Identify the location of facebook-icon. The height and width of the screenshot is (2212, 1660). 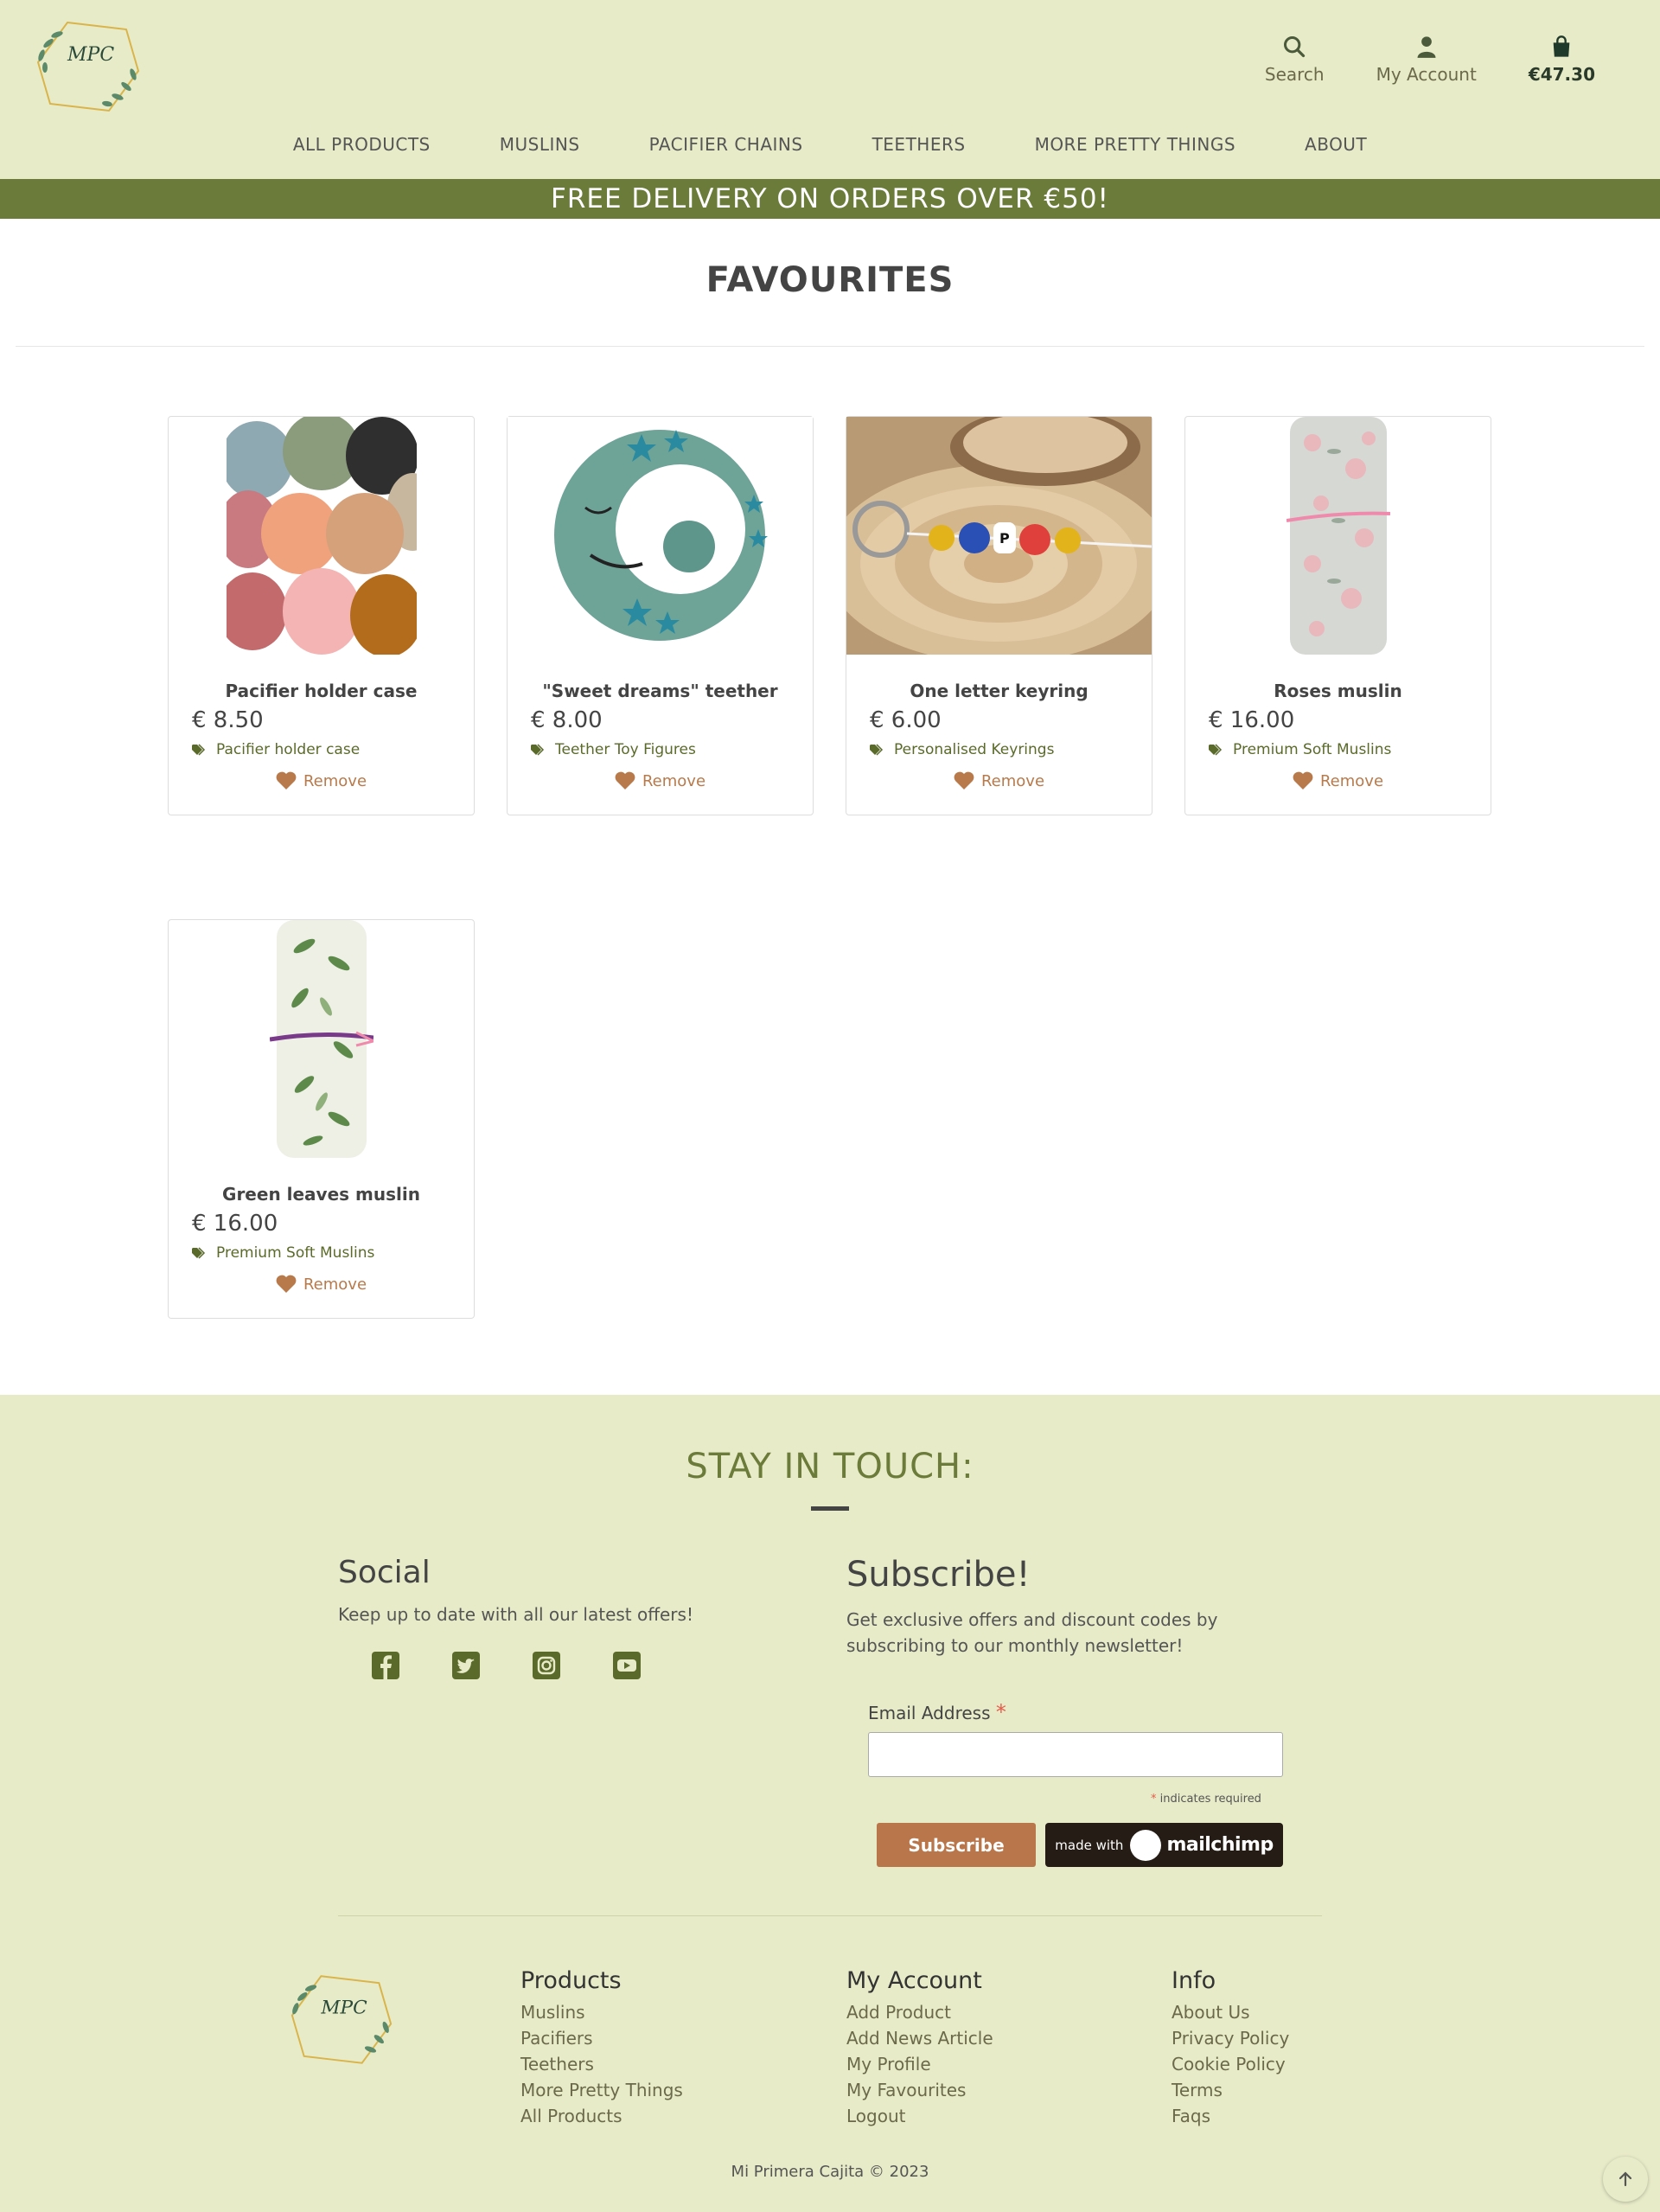
(385, 1665).